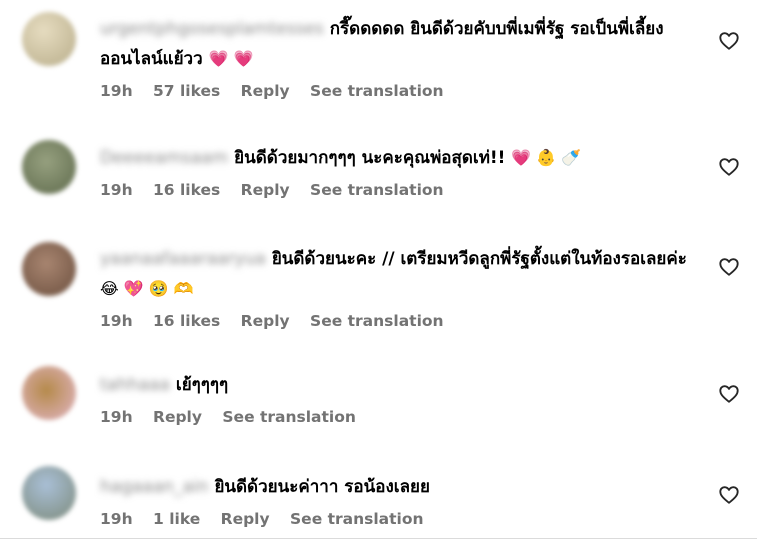 This screenshot has height=546, width=757. I want to click on comment-meta: 19h 1 like Reply See translation, so click(400, 519).